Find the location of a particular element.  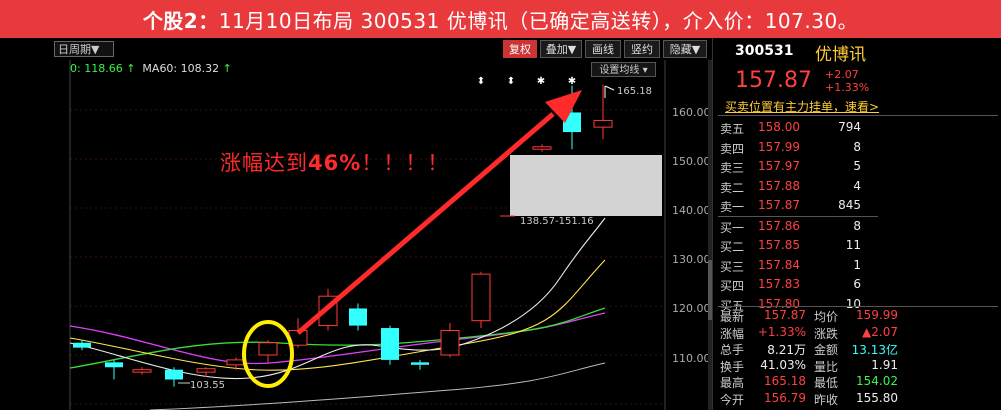

draw-line-button: 画线 is located at coordinates (603, 49).